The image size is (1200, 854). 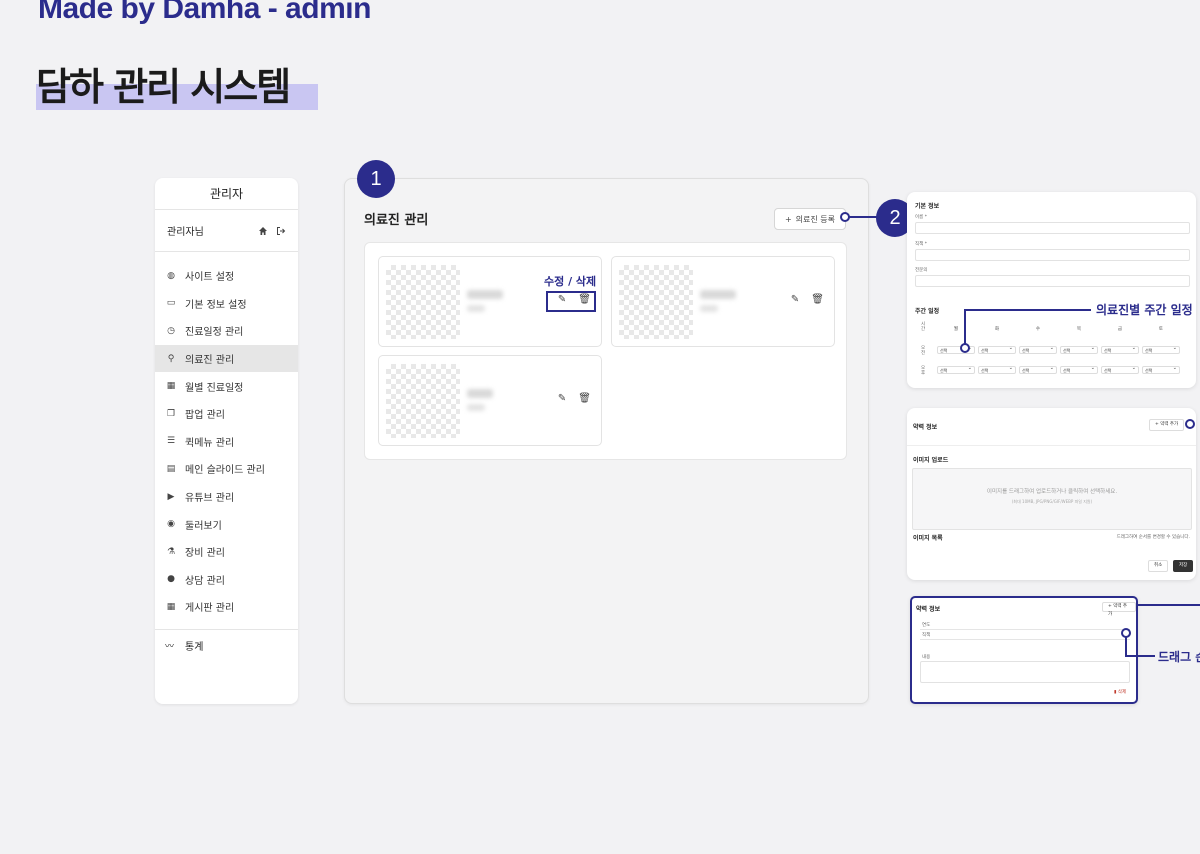 I want to click on delete-label: 삭제, so click(x=1122, y=692).